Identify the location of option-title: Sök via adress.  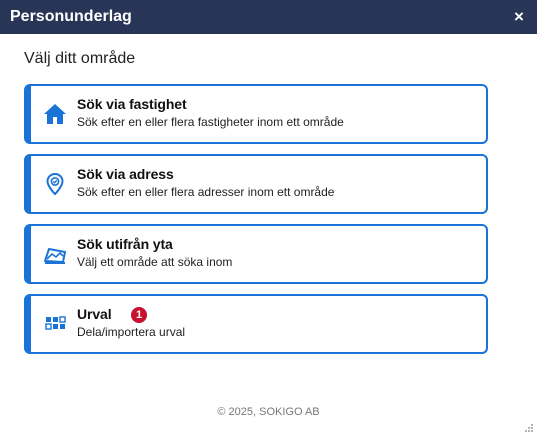
(125, 174).